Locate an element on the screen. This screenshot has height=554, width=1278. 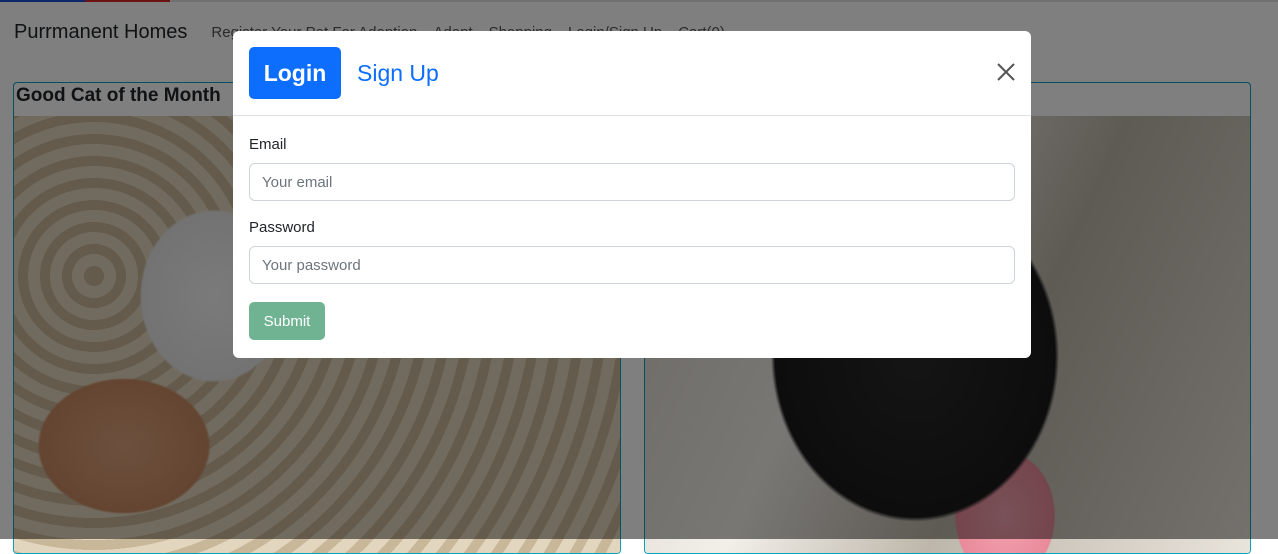
email-label: Email is located at coordinates (268, 144).